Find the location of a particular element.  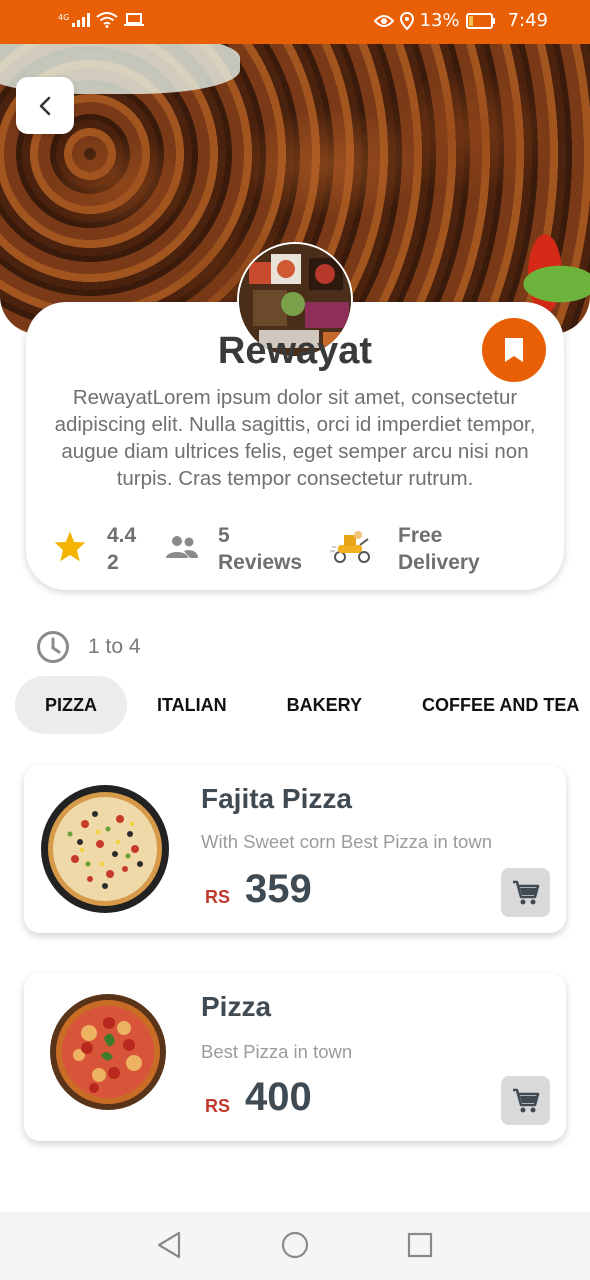

laptop-icon is located at coordinates (134, 19).